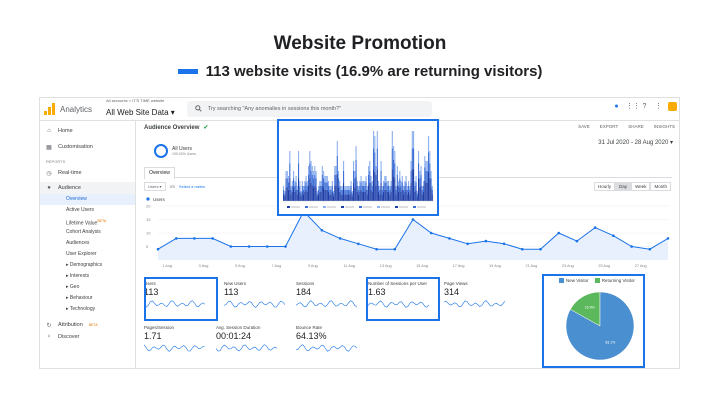  I want to click on granularity-hourly: Hourly, so click(605, 186).